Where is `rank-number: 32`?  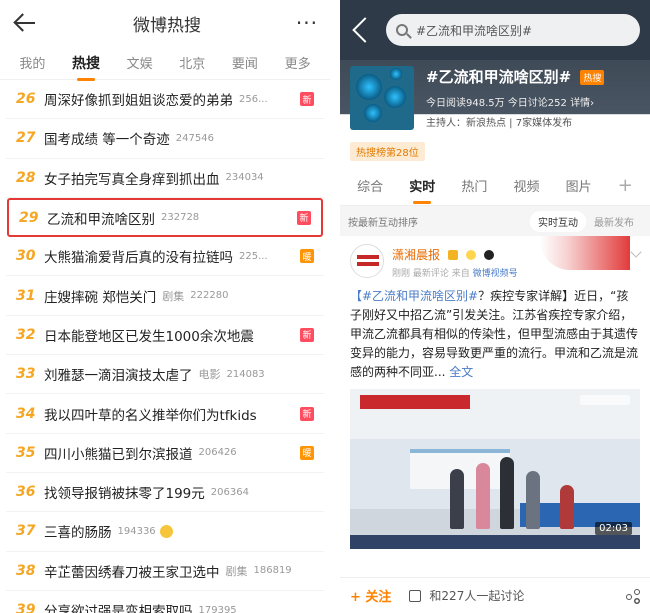 rank-number: 32 is located at coordinates (26, 334).